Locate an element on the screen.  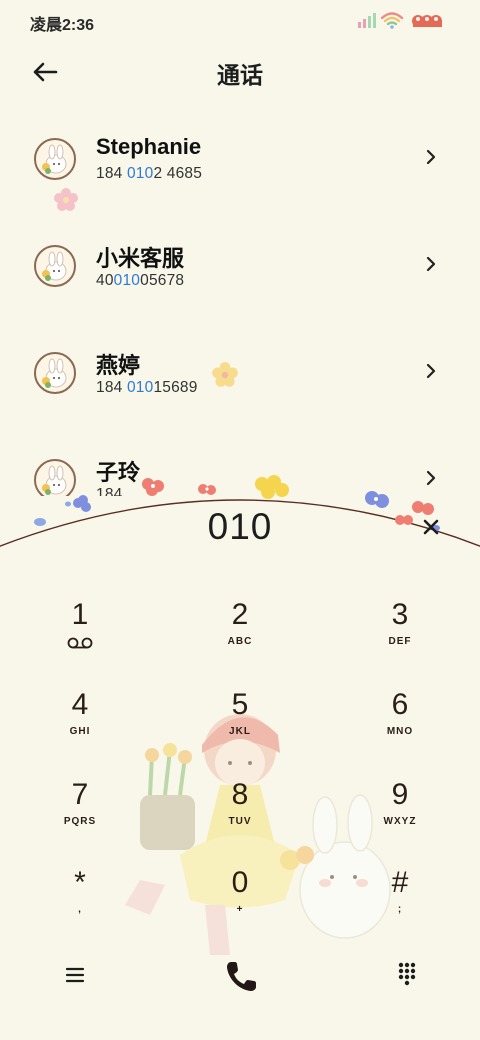
key-digit: 0 is located at coordinates (240, 882).